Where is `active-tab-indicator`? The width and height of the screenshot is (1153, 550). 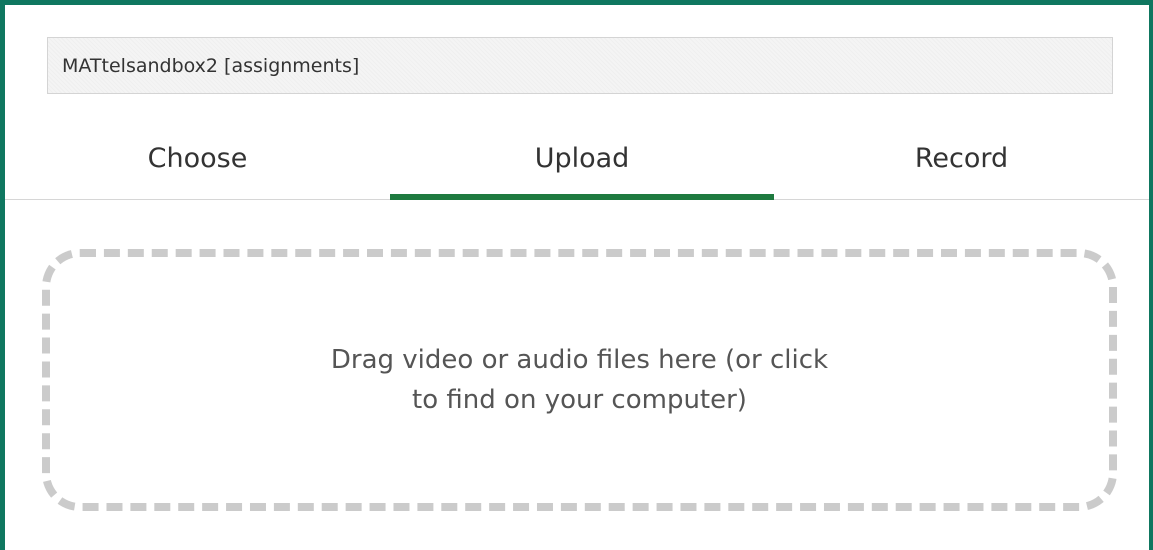 active-tab-indicator is located at coordinates (582, 197).